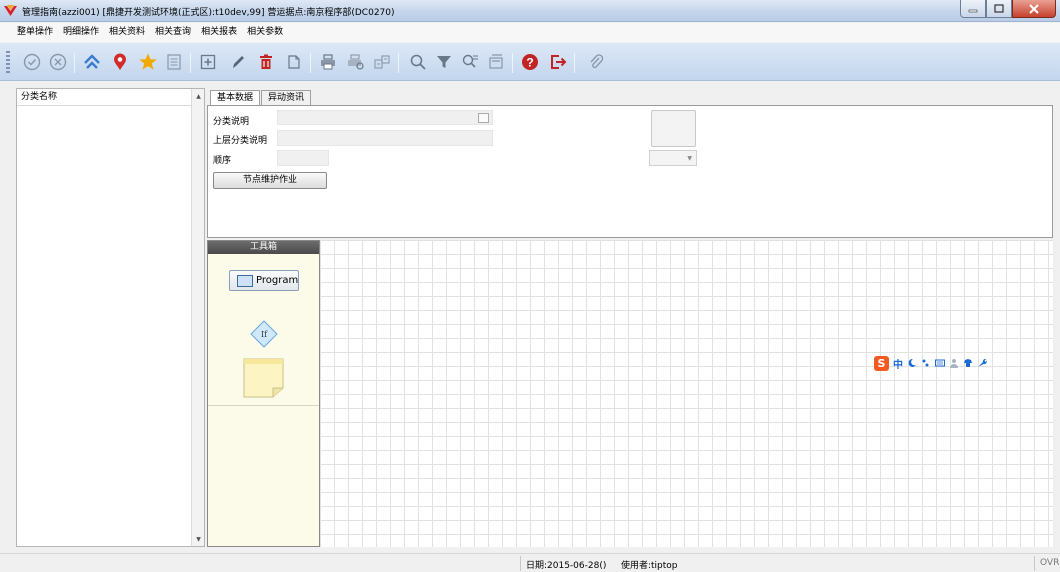 The width and height of the screenshot is (1060, 572). I want to click on location-button, so click(120, 62).